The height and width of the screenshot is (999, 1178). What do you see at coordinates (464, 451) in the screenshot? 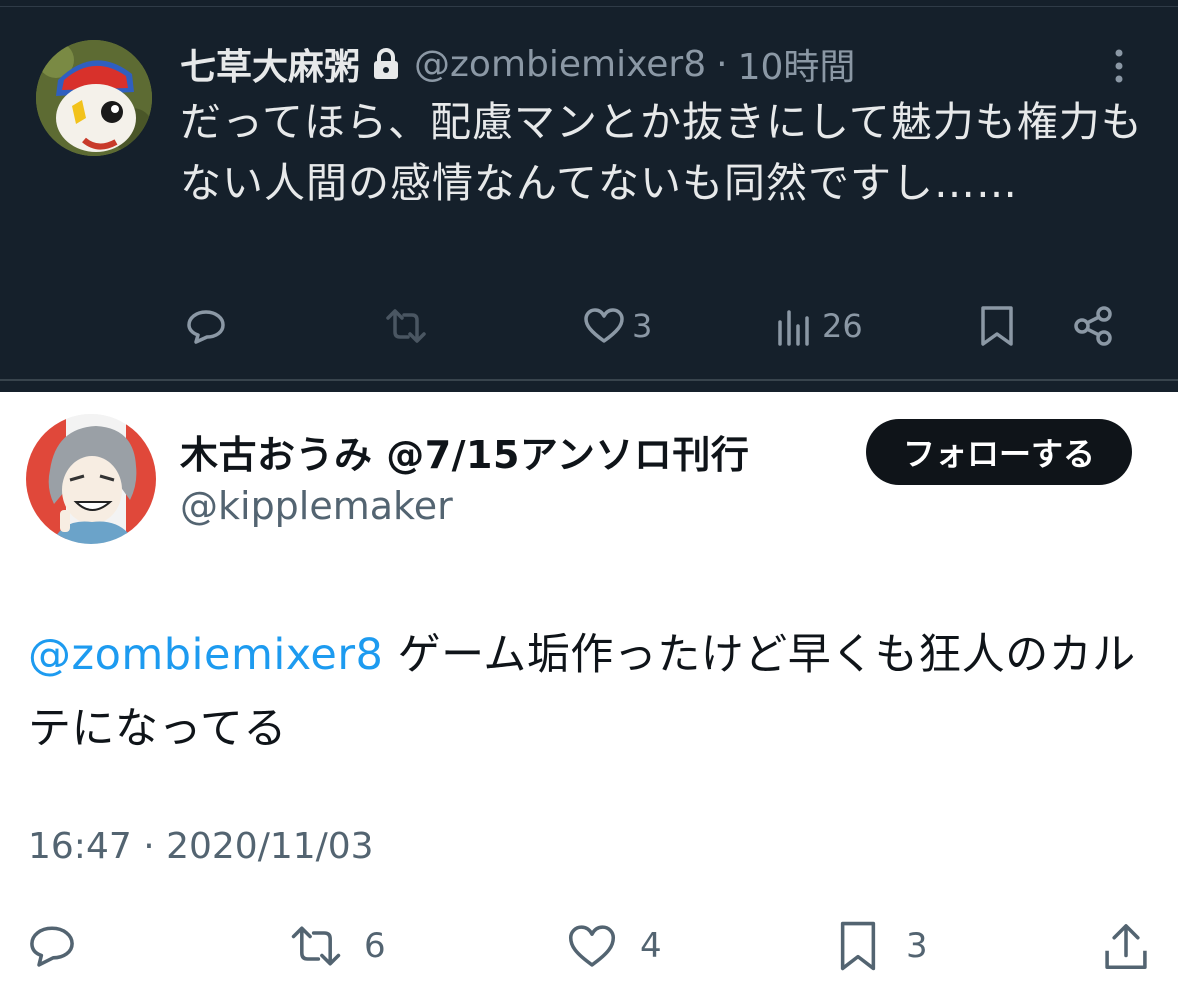
I see `display-name: 木古おうみ @7/15アンソロ刊行` at bounding box center [464, 451].